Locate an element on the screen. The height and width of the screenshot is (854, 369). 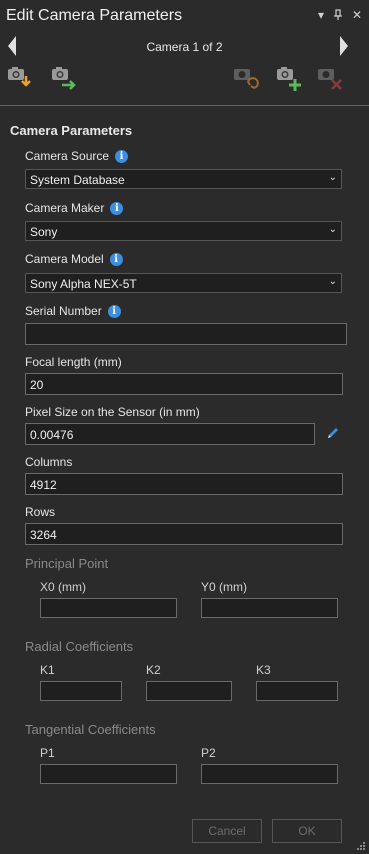
window-title: Edit Camera Parameters is located at coordinates (94, 15).